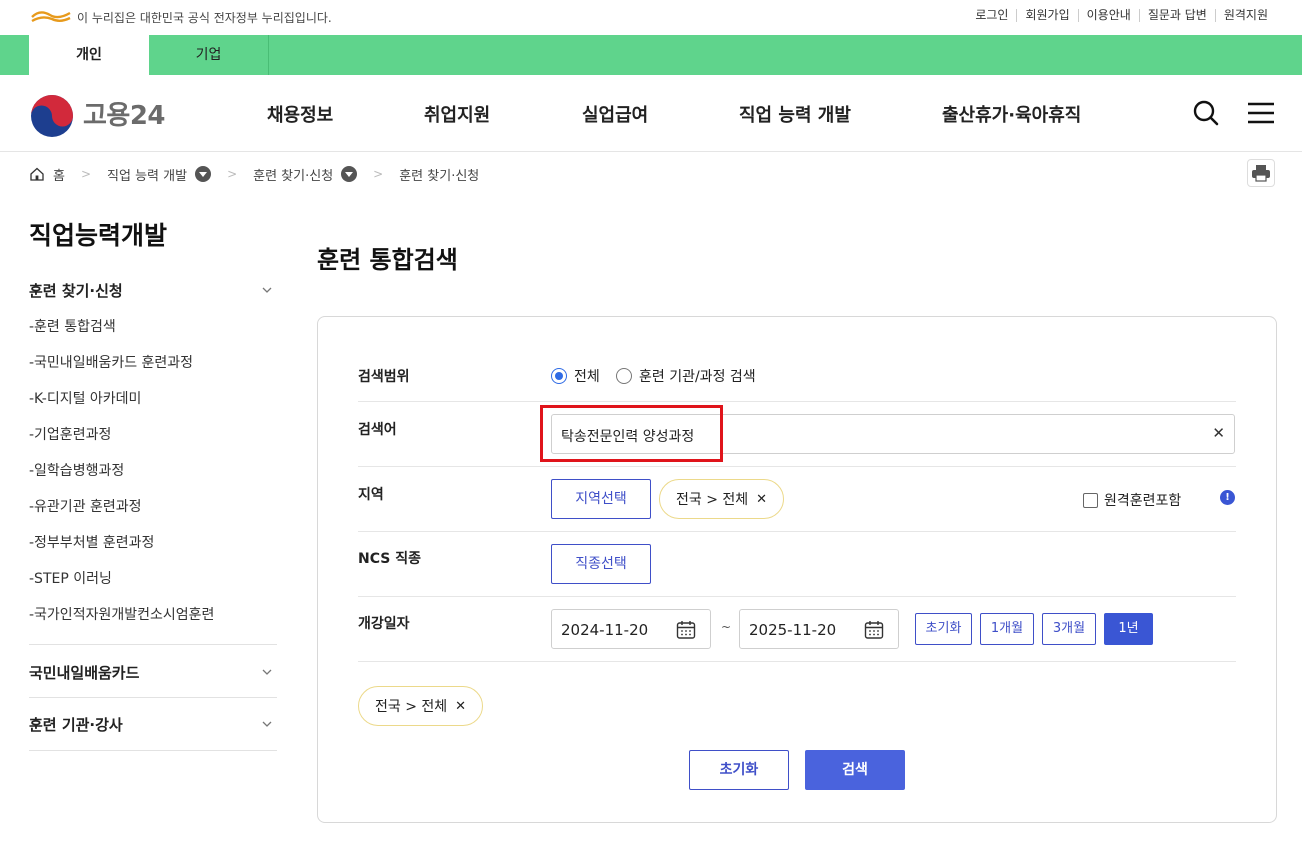  I want to click on scope-all-radio: 전체, so click(575, 376).